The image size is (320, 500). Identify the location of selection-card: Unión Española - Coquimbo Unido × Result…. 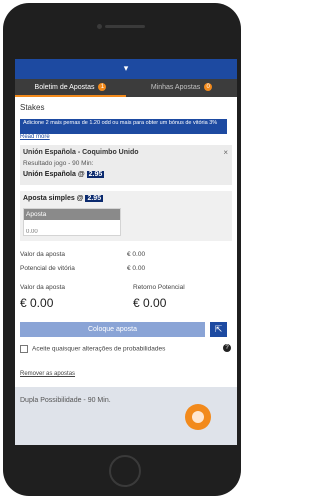
(126, 165).